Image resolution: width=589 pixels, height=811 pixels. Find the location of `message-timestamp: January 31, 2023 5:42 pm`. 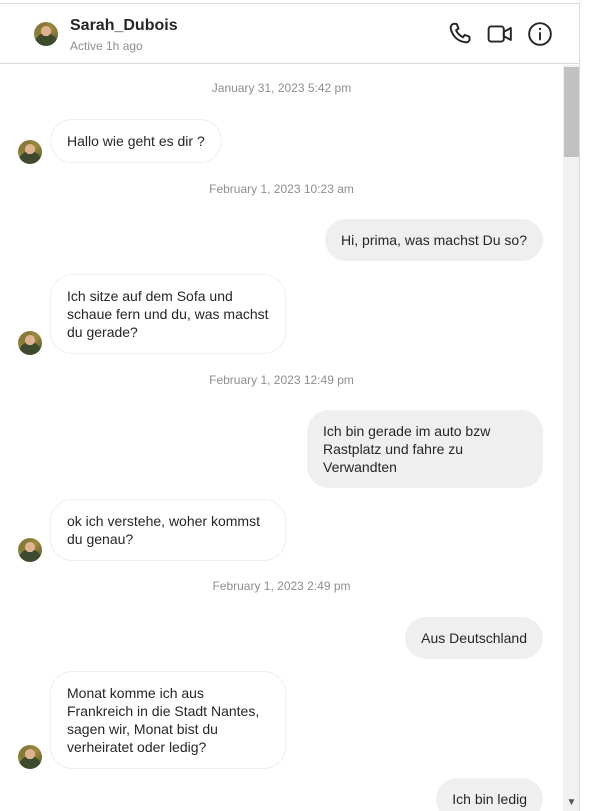

message-timestamp: January 31, 2023 5:42 pm is located at coordinates (281, 88).